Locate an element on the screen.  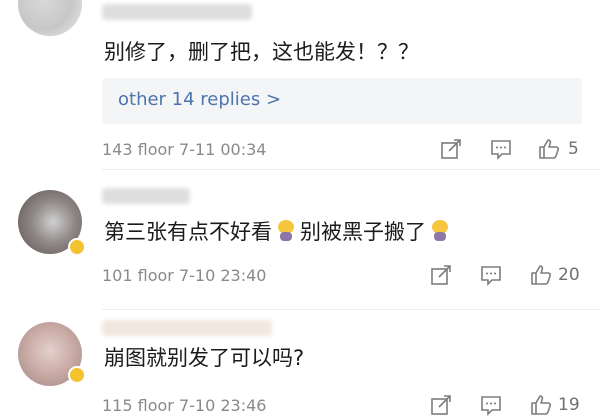
comment-meta: 143 floor 7-11 00:34 is located at coordinates (184, 149).